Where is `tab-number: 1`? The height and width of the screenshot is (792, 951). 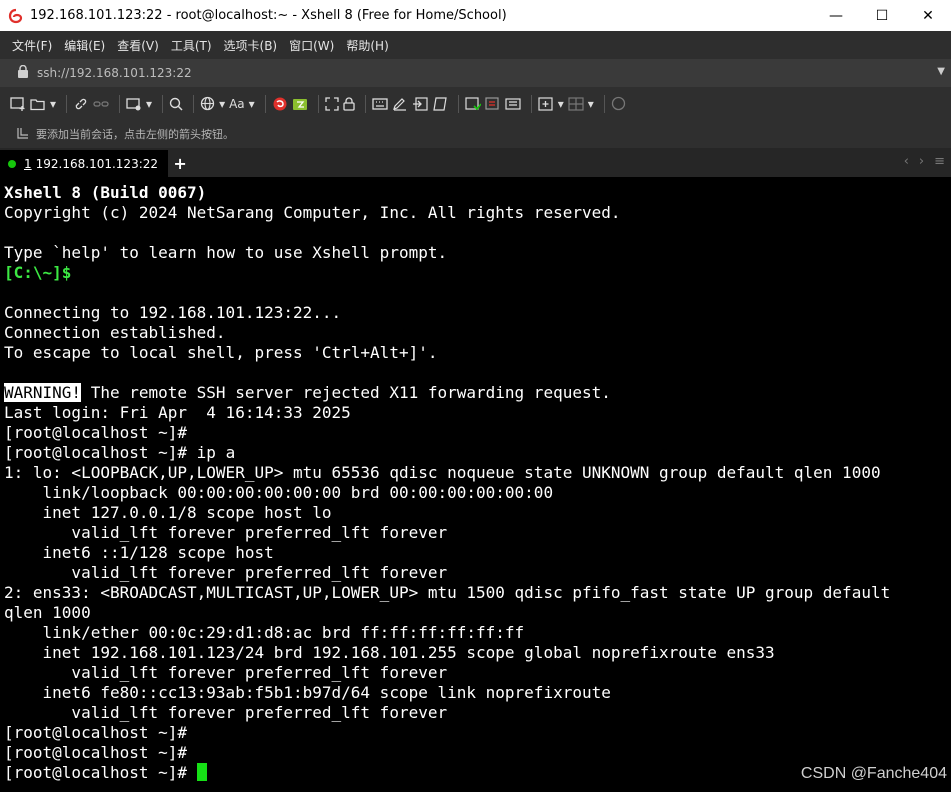 tab-number: 1 is located at coordinates (28, 163).